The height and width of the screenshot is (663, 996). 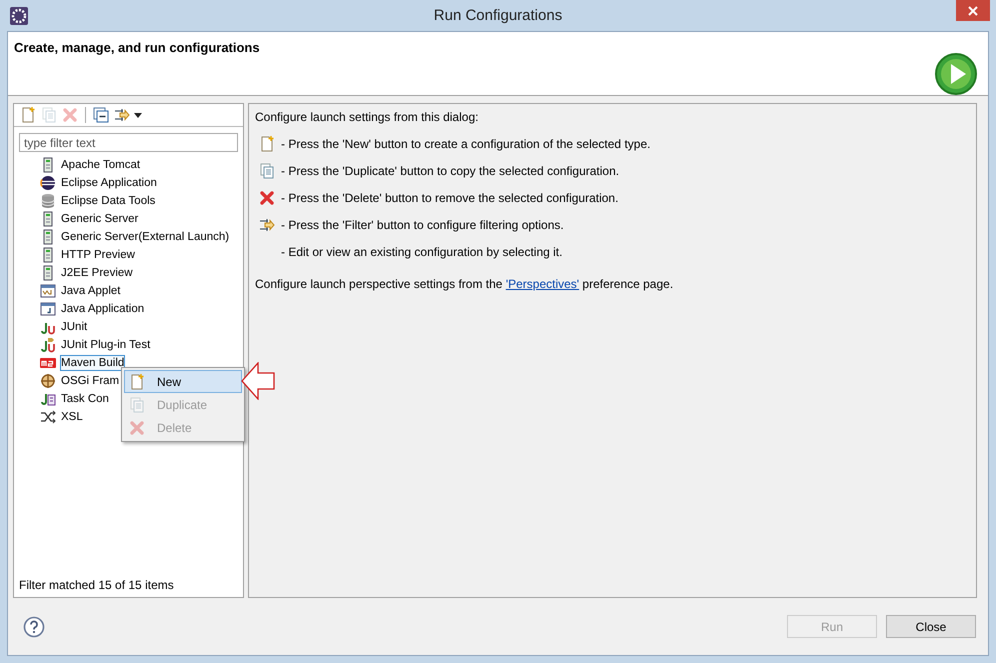 What do you see at coordinates (106, 345) in the screenshot?
I see `tree-item: JUnit Plug-in Test` at bounding box center [106, 345].